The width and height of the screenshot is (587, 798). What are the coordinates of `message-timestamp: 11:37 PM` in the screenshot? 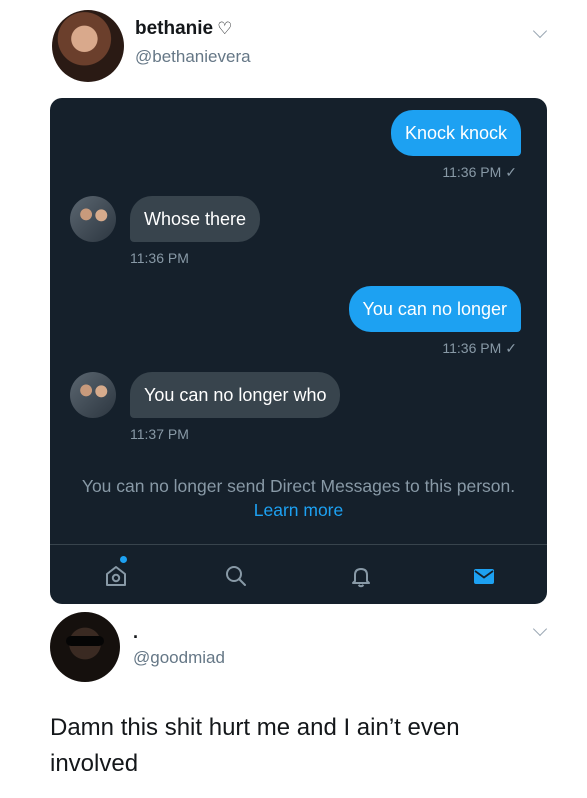 It's located at (159, 434).